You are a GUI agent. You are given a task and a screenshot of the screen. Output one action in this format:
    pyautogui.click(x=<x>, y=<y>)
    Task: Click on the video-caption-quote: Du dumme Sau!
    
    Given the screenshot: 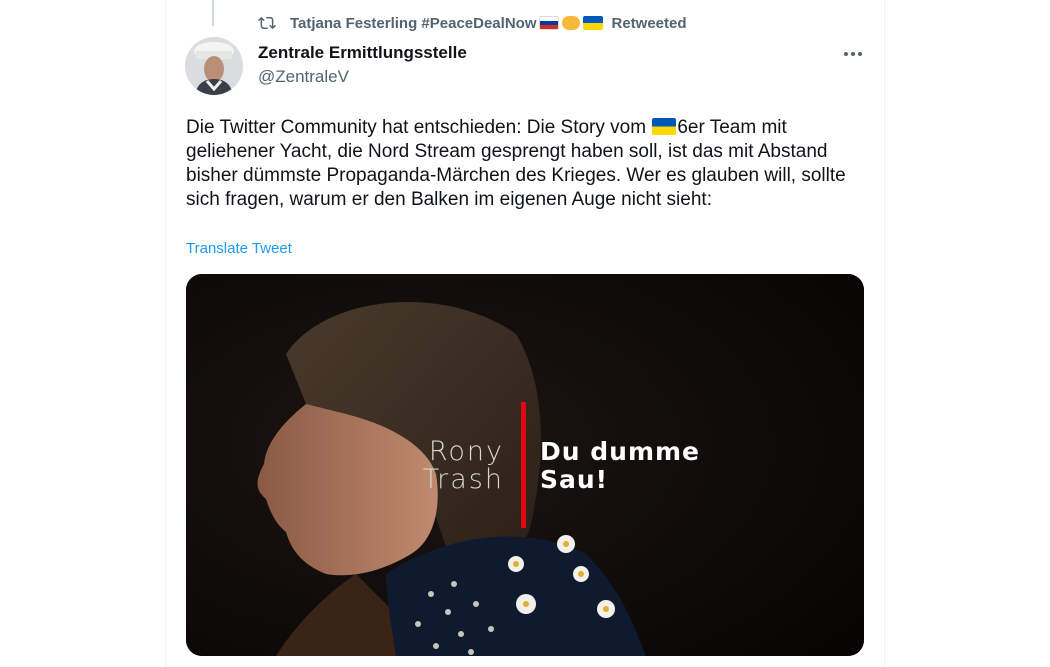 What is the action you would take?
    pyautogui.click(x=620, y=466)
    